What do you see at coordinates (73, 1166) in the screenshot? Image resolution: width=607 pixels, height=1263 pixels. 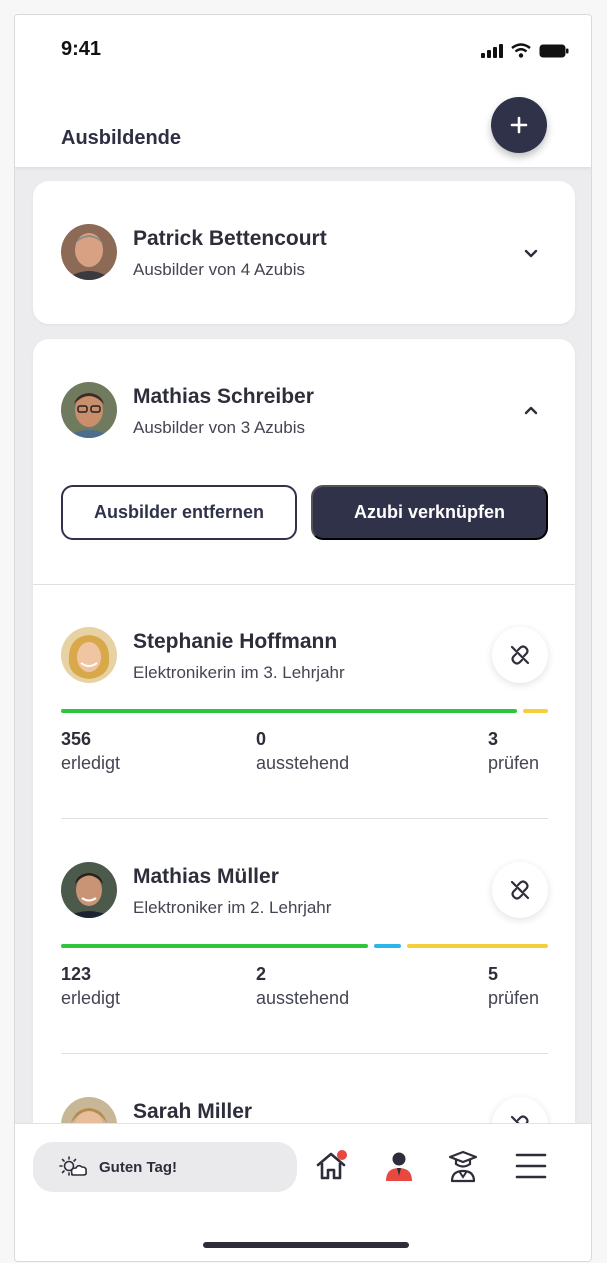 I see `sun-cloud-icon` at bounding box center [73, 1166].